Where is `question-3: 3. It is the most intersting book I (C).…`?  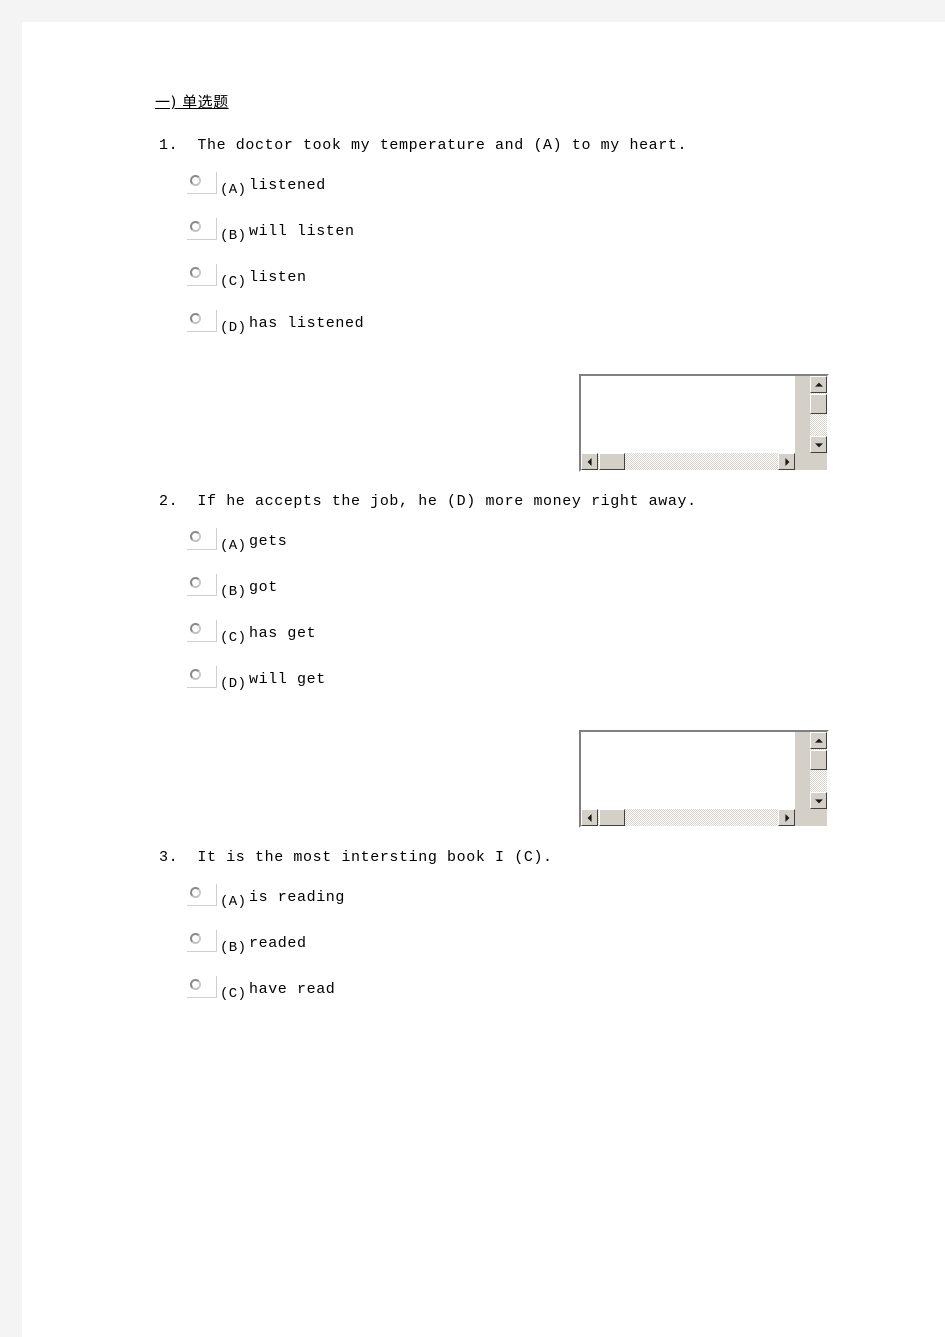 question-3: 3. It is the most intersting book I (C).… is located at coordinates (535, 934).